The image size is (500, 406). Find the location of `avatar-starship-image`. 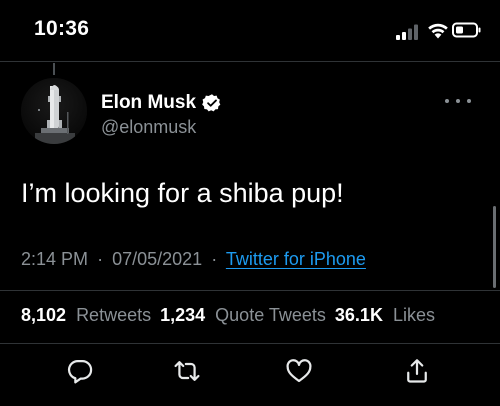

avatar-starship-image is located at coordinates (54, 111).